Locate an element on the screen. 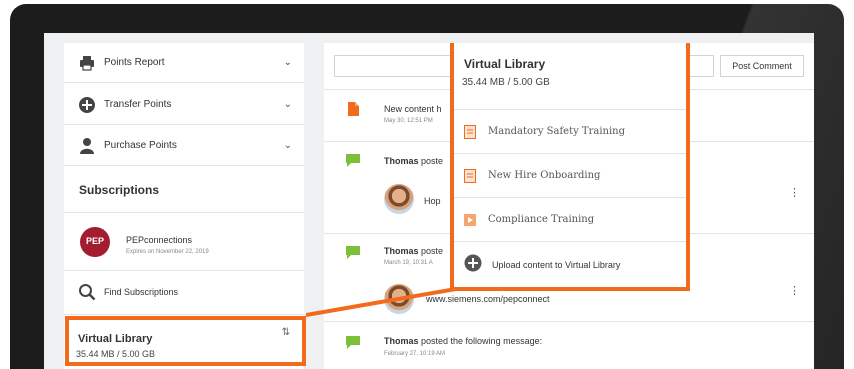 This screenshot has height=369, width=854. library-item-label: New Hire Onboarding is located at coordinates (544, 175).